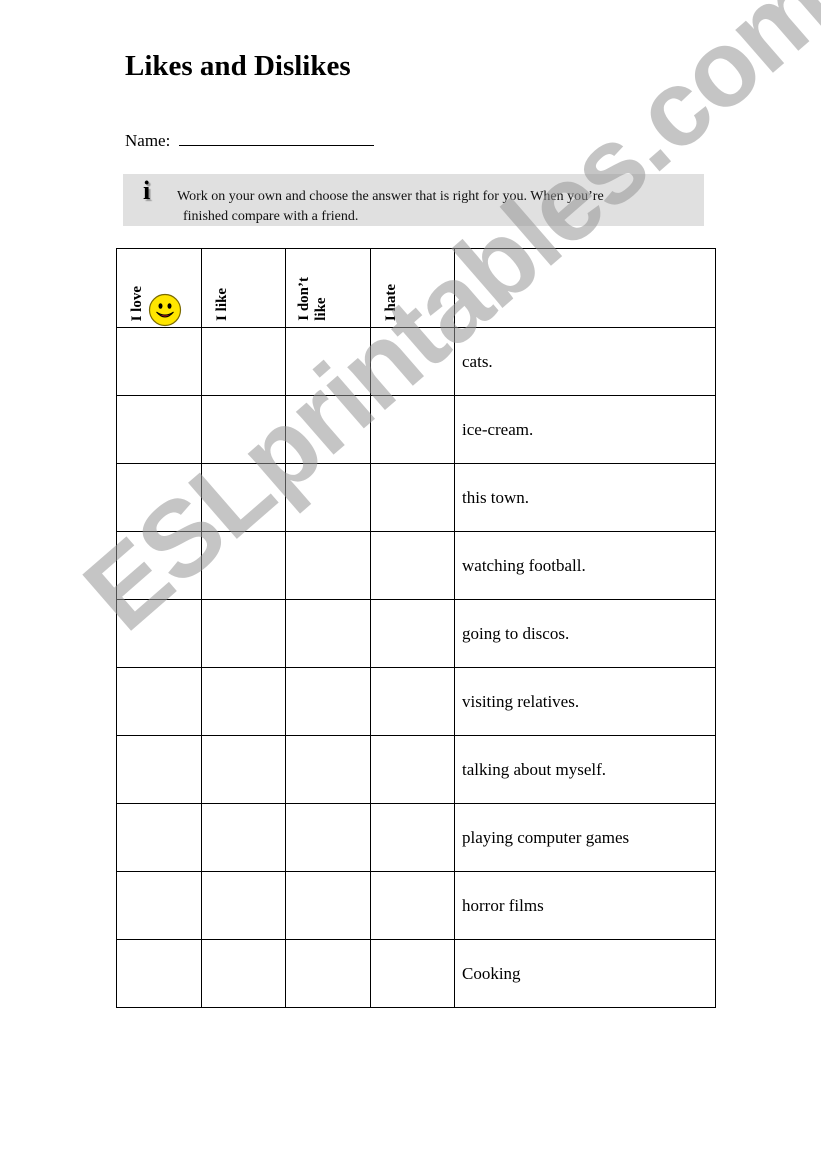 This screenshot has height=1169, width=821. What do you see at coordinates (391, 302) in the screenshot?
I see `header-label: I hate` at bounding box center [391, 302].